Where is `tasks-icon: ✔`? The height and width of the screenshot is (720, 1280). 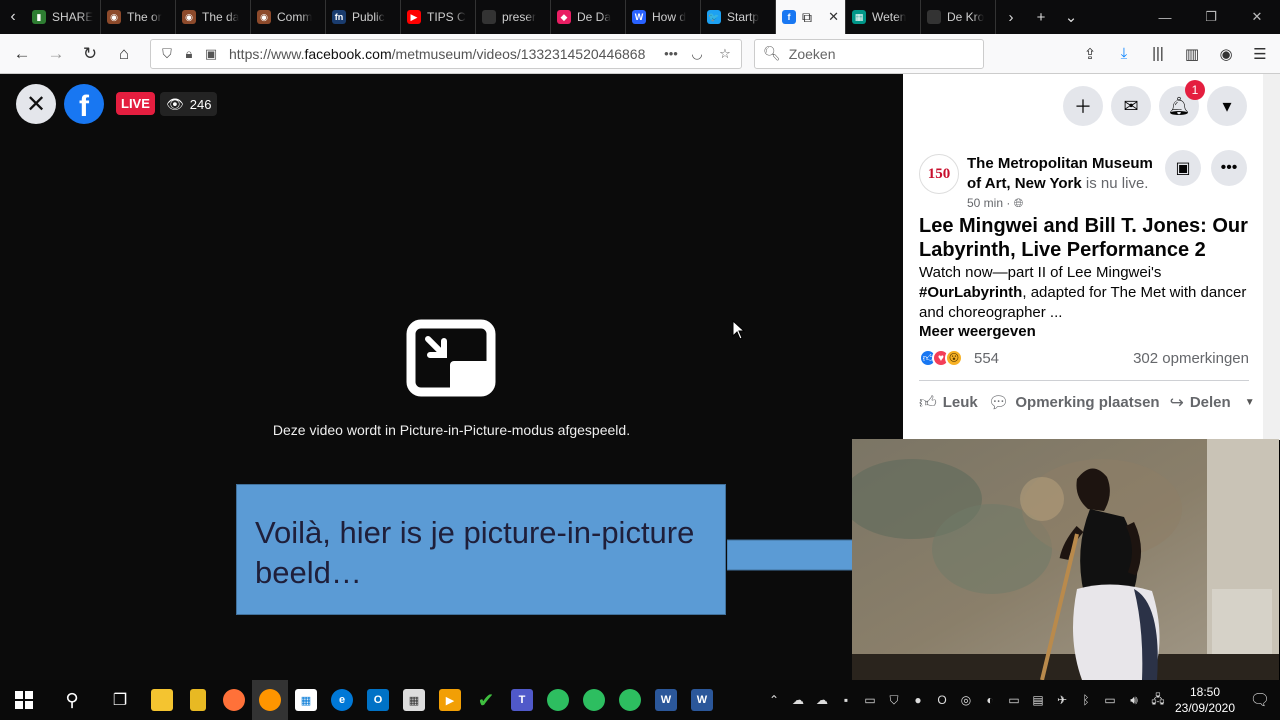
tasks-icon: ✔ is located at coordinates (486, 700).